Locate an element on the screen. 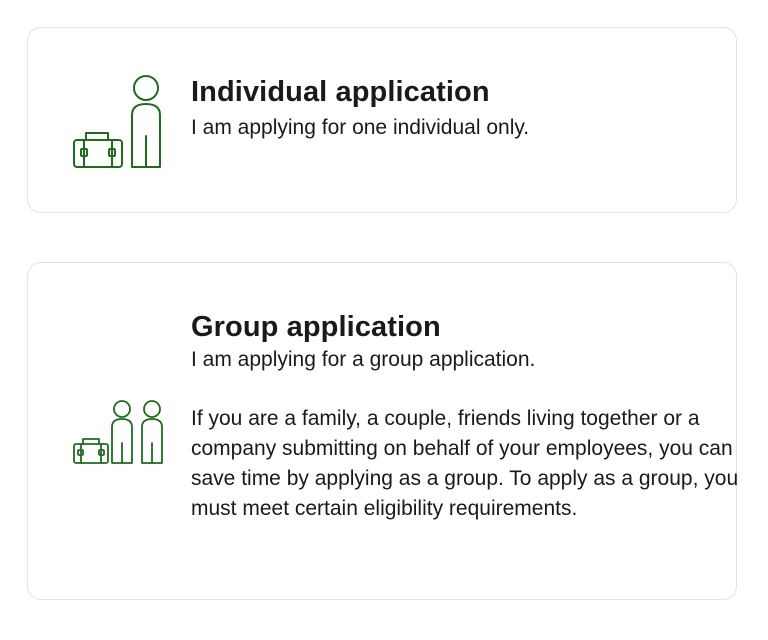 This screenshot has height=640, width=768. individual-application-subtitle: I am applying for one individual only. is located at coordinates (360, 127).